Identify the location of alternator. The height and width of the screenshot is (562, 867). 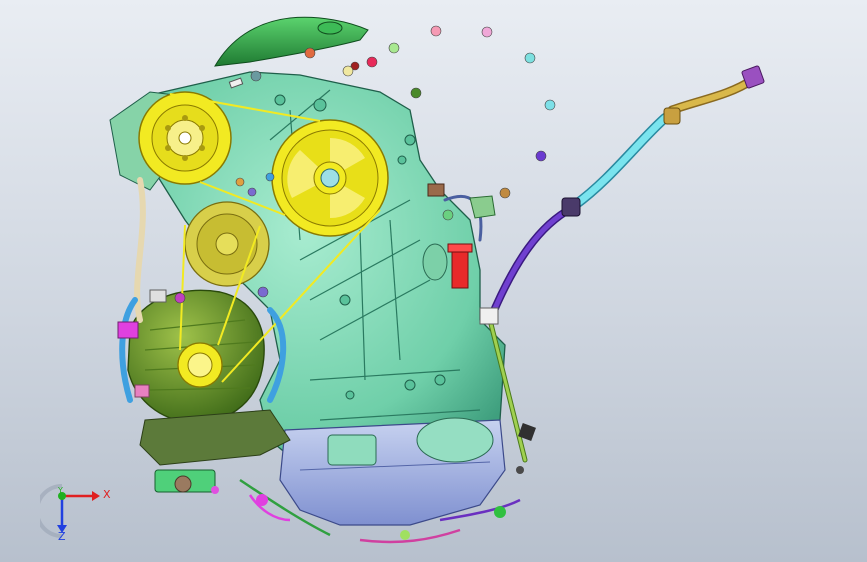
(196, 356).